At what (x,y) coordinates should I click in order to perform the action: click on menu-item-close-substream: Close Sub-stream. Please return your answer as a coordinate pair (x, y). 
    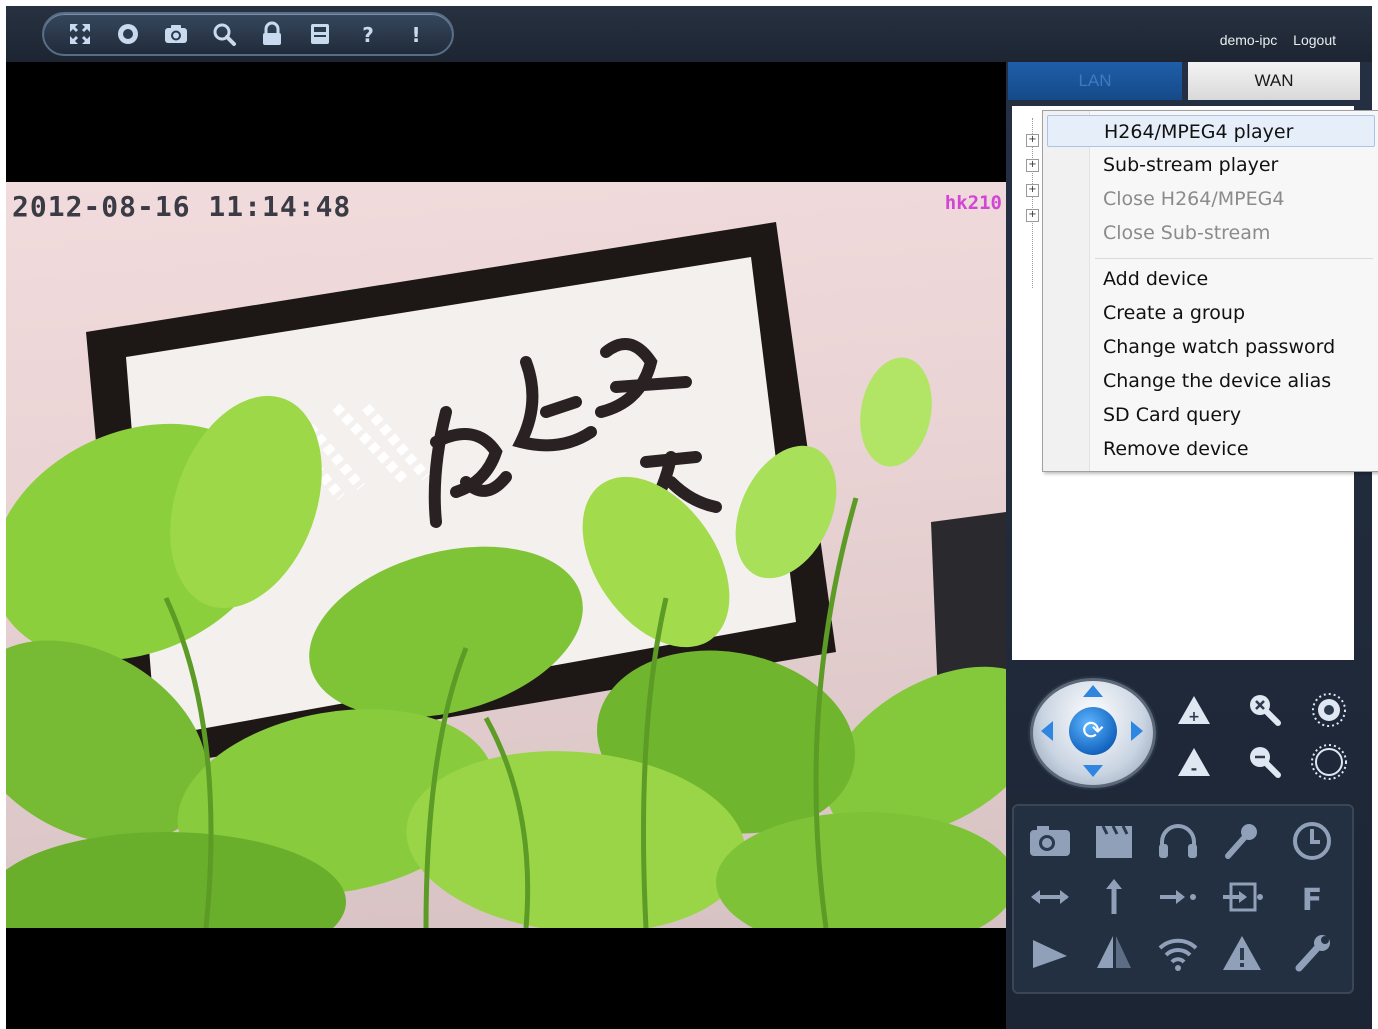
    Looking at the image, I should click on (1211, 233).